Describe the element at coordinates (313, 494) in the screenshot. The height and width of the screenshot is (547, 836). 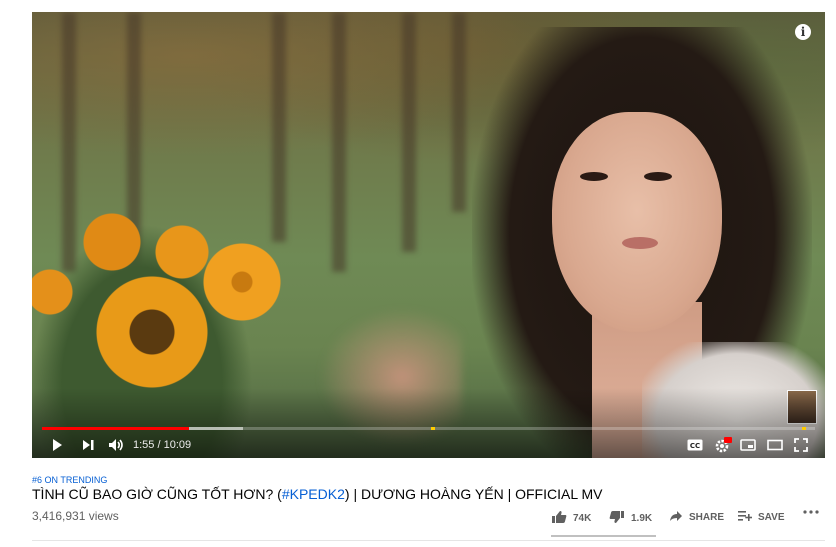
I see `hashtag-link: #KPEDK2` at that location.